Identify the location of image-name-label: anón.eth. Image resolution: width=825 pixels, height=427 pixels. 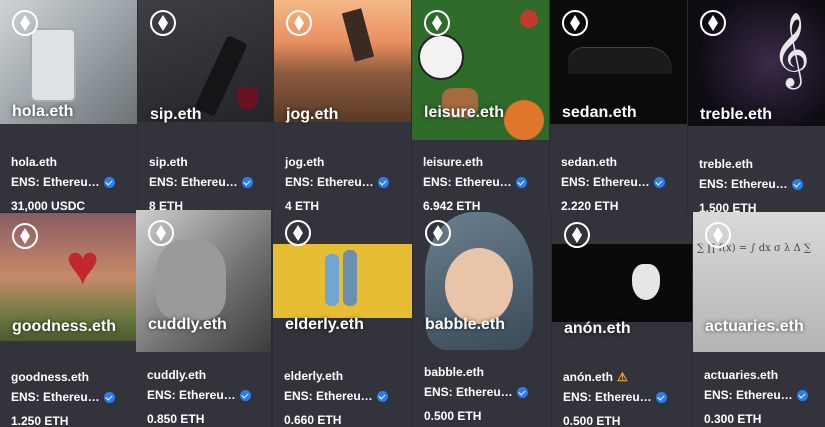
(597, 328).